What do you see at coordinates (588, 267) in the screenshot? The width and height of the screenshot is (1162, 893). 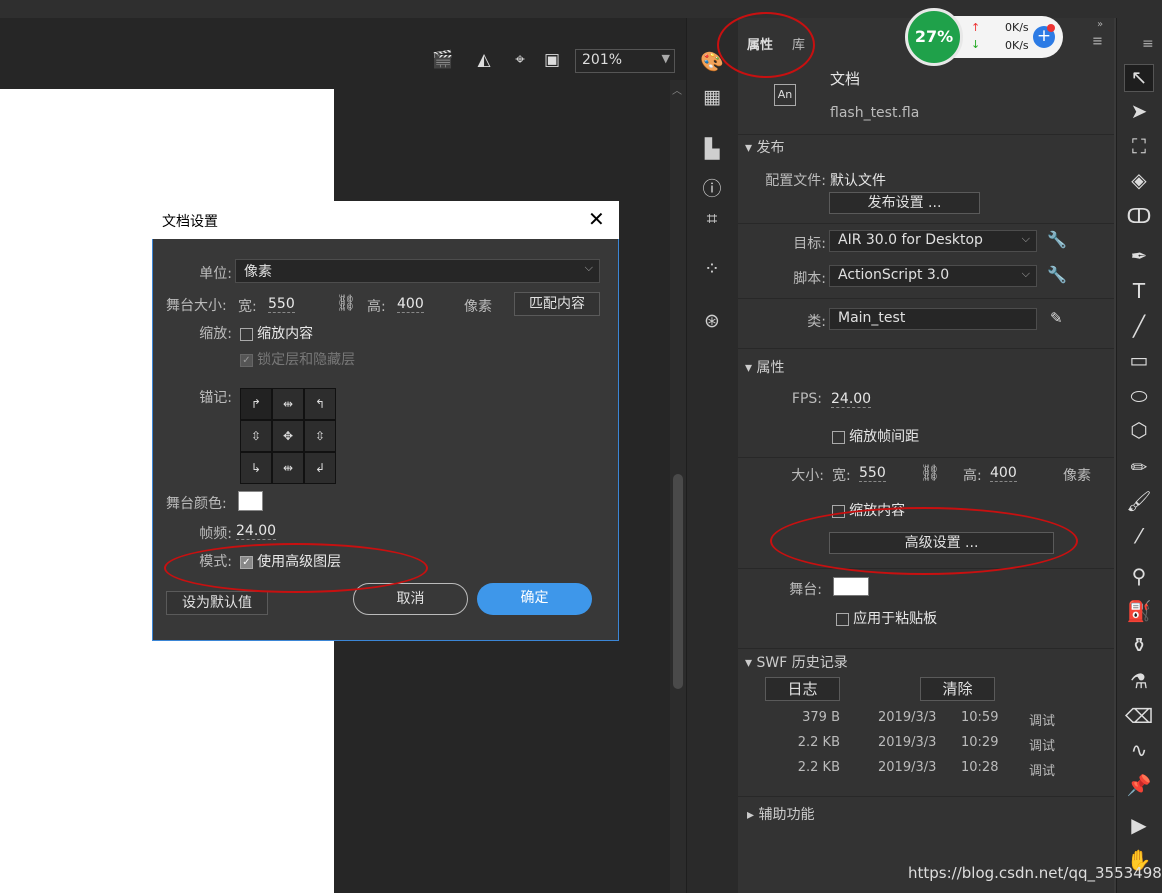 I see `chevron-down-icon: ⌵` at bounding box center [588, 267].